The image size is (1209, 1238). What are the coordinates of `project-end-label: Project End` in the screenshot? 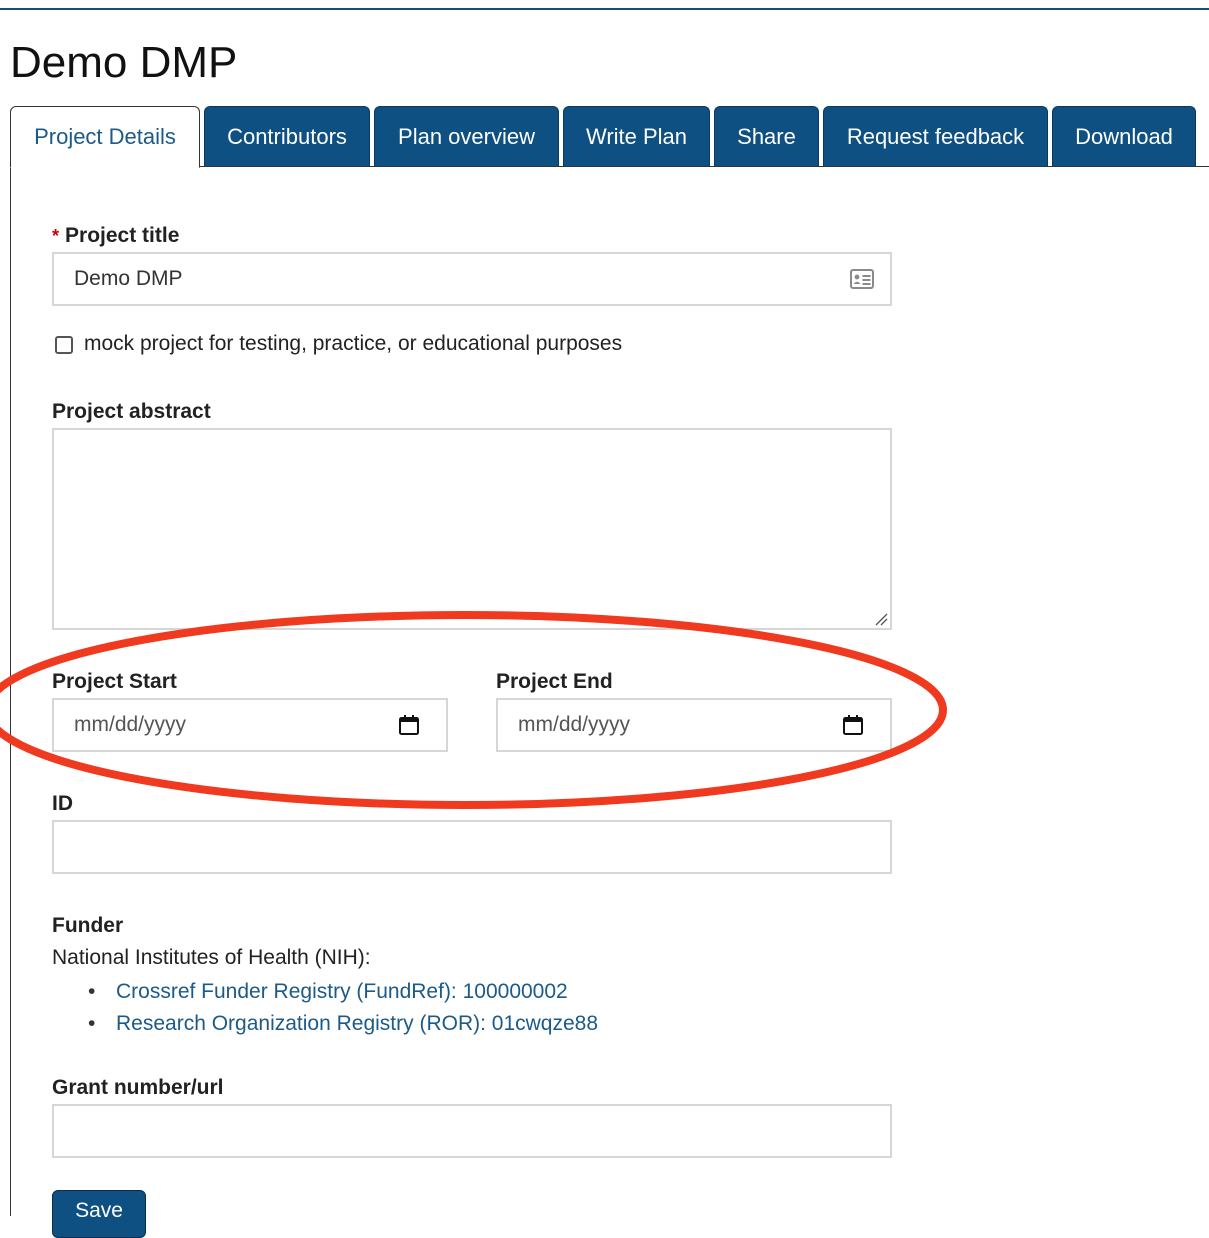 It's located at (554, 681).